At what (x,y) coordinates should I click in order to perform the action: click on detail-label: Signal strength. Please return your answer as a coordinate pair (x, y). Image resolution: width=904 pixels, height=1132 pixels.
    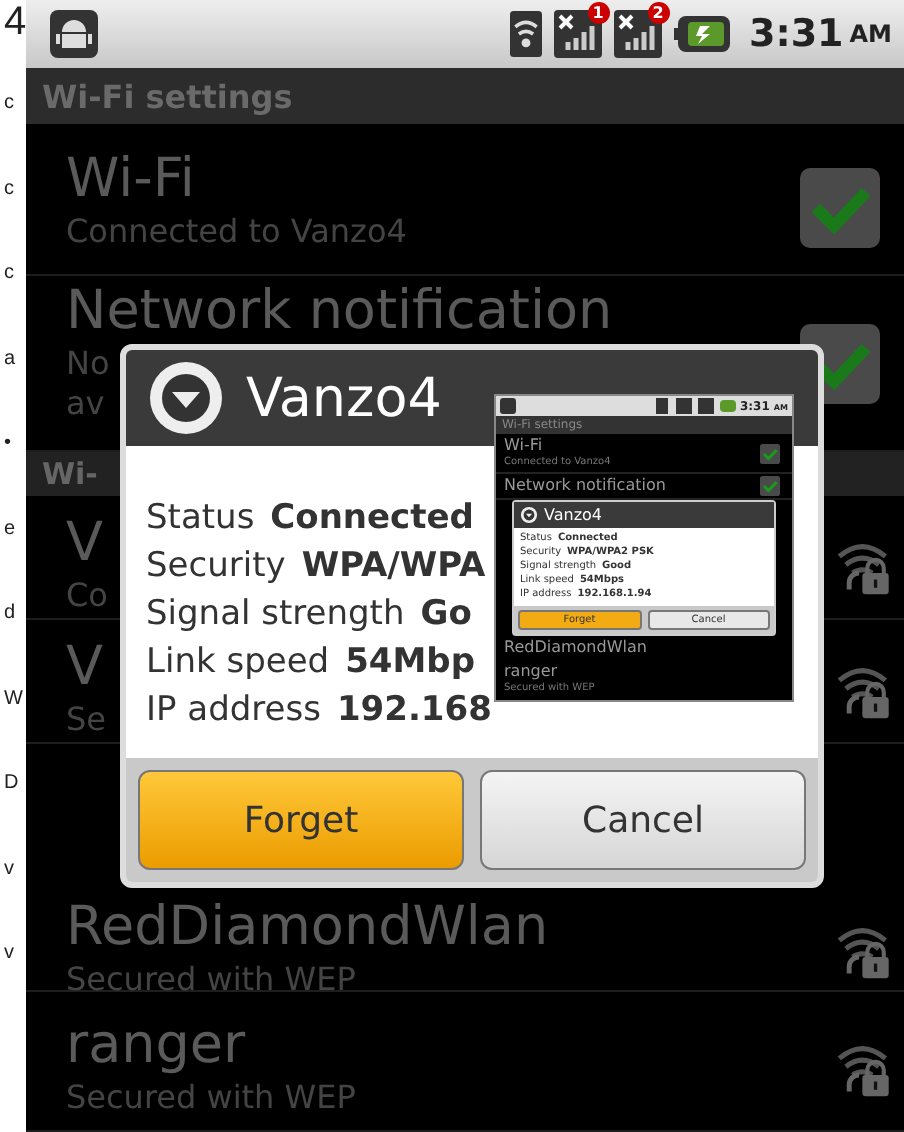
    Looking at the image, I should click on (275, 615).